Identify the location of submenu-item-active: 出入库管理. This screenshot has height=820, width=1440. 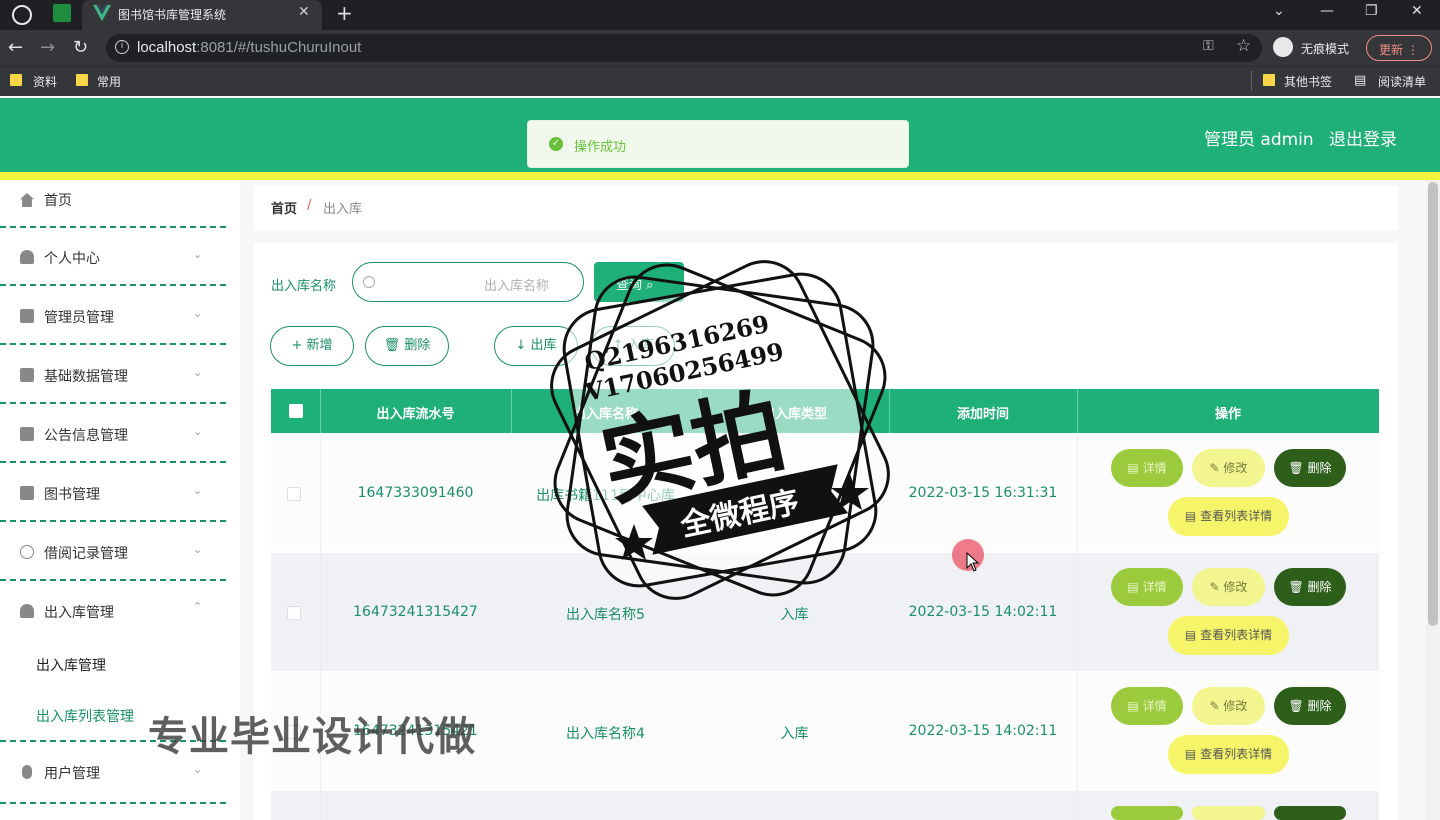
(71, 665).